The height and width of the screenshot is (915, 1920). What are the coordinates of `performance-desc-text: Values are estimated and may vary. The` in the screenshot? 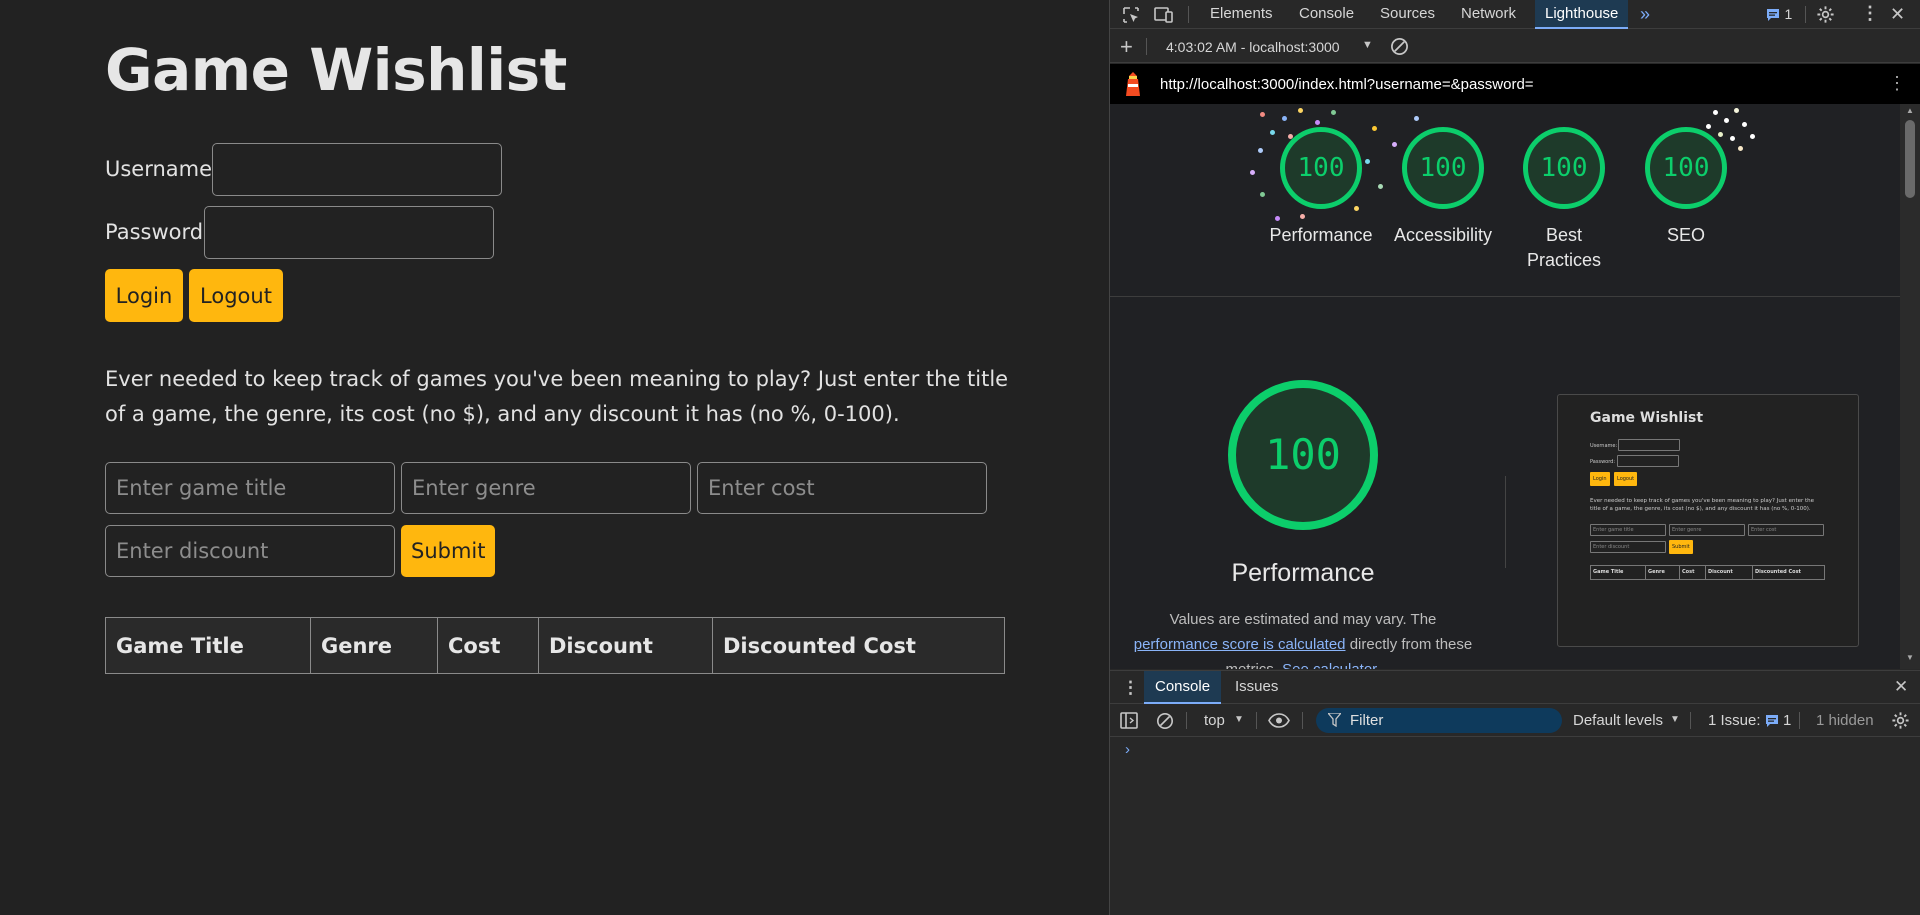 It's located at (1303, 619).